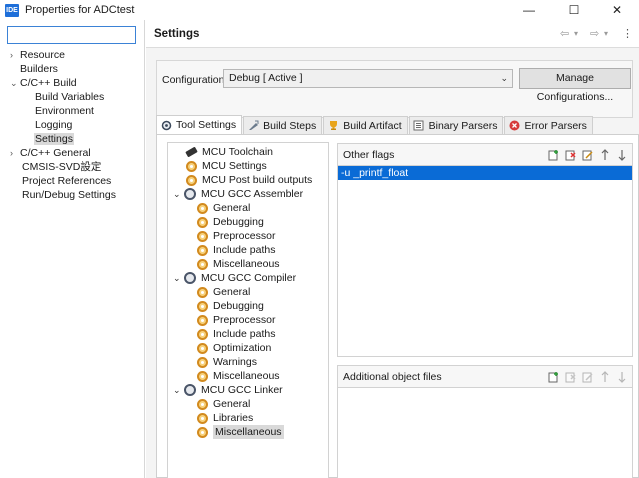 The image size is (639, 478). Describe the element at coordinates (233, 348) in the screenshot. I see `tree-item-compiler-optimization: Optimization` at that location.